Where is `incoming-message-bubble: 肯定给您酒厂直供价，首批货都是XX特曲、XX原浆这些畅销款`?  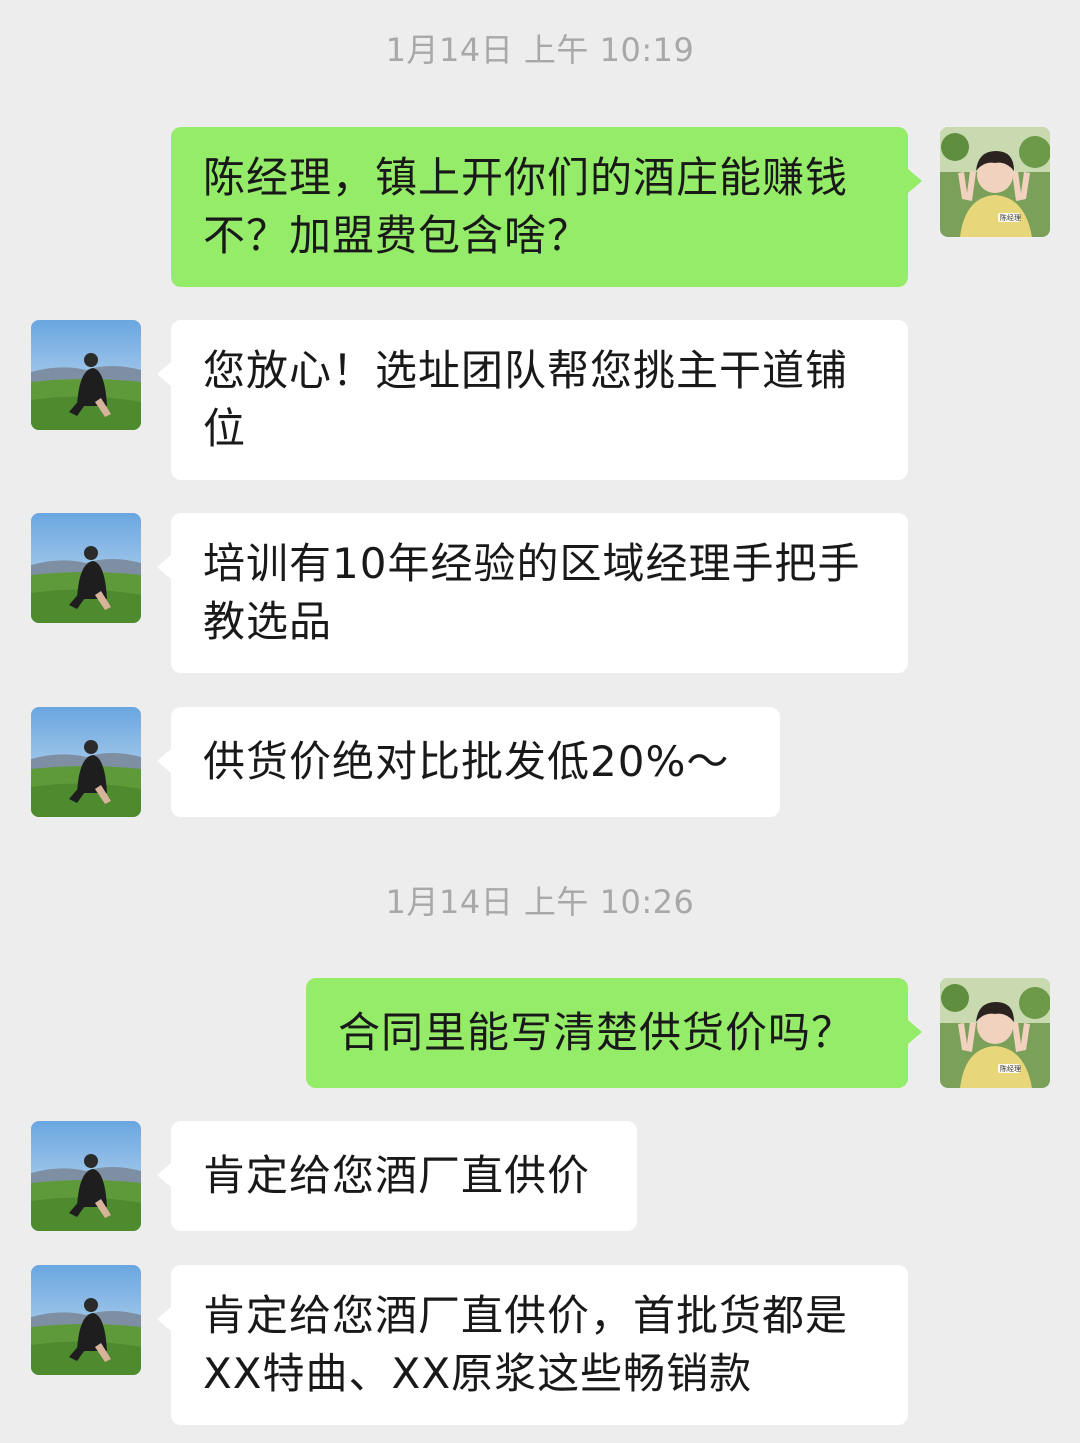 incoming-message-bubble: 肯定给您酒厂直供价，首批货都是XX特曲、XX原浆这些畅销款 is located at coordinates (532, 1345).